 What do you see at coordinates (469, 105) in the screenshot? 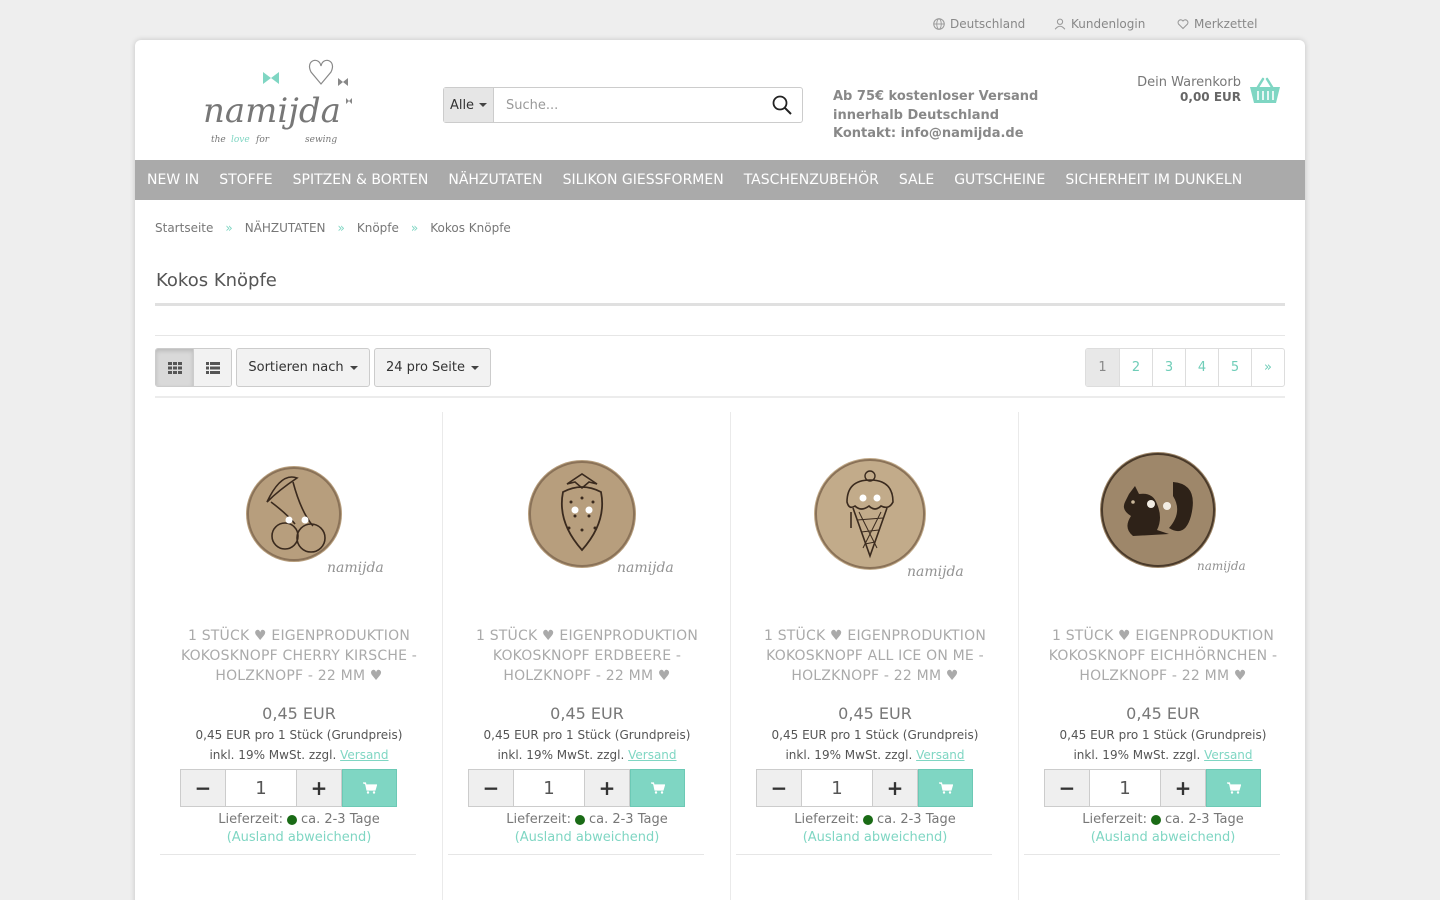
I see `search-category-dropdown: Alle` at bounding box center [469, 105].